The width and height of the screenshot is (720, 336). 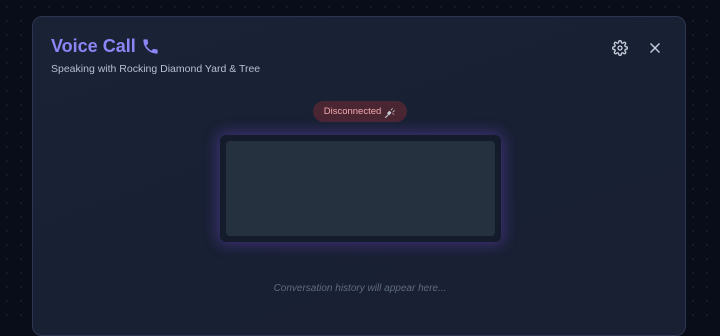 I want to click on modal-title: Voice Call, so click(x=93, y=46).